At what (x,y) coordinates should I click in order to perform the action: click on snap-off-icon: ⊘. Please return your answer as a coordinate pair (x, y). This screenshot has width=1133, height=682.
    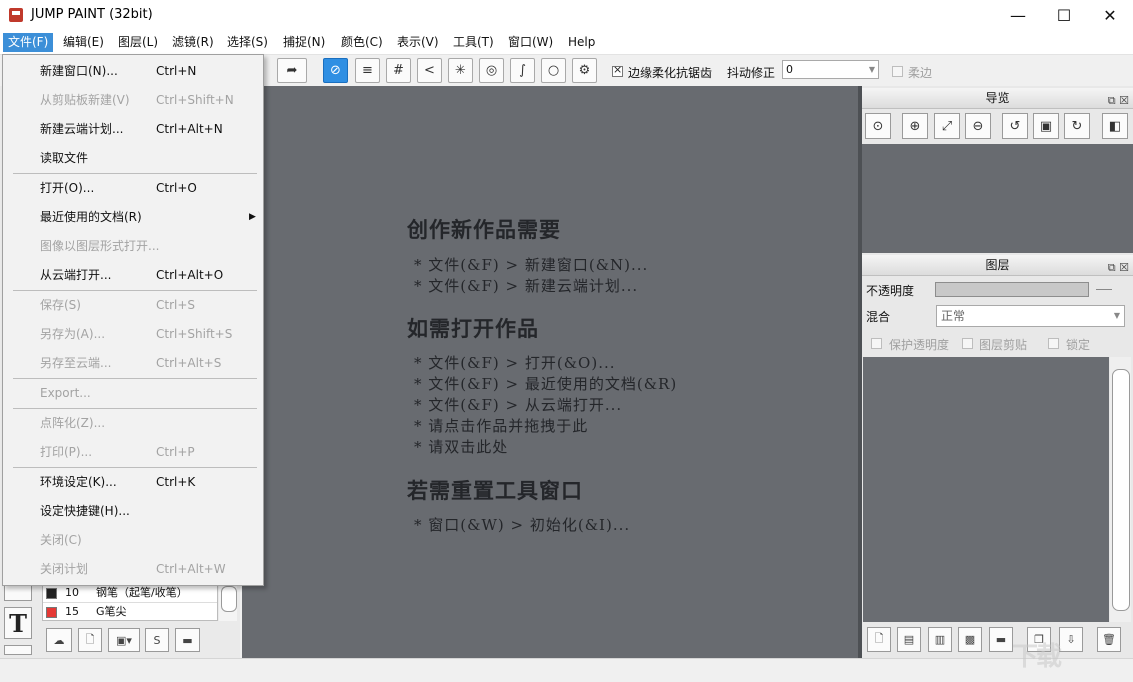
    Looking at the image, I should click on (335, 70).